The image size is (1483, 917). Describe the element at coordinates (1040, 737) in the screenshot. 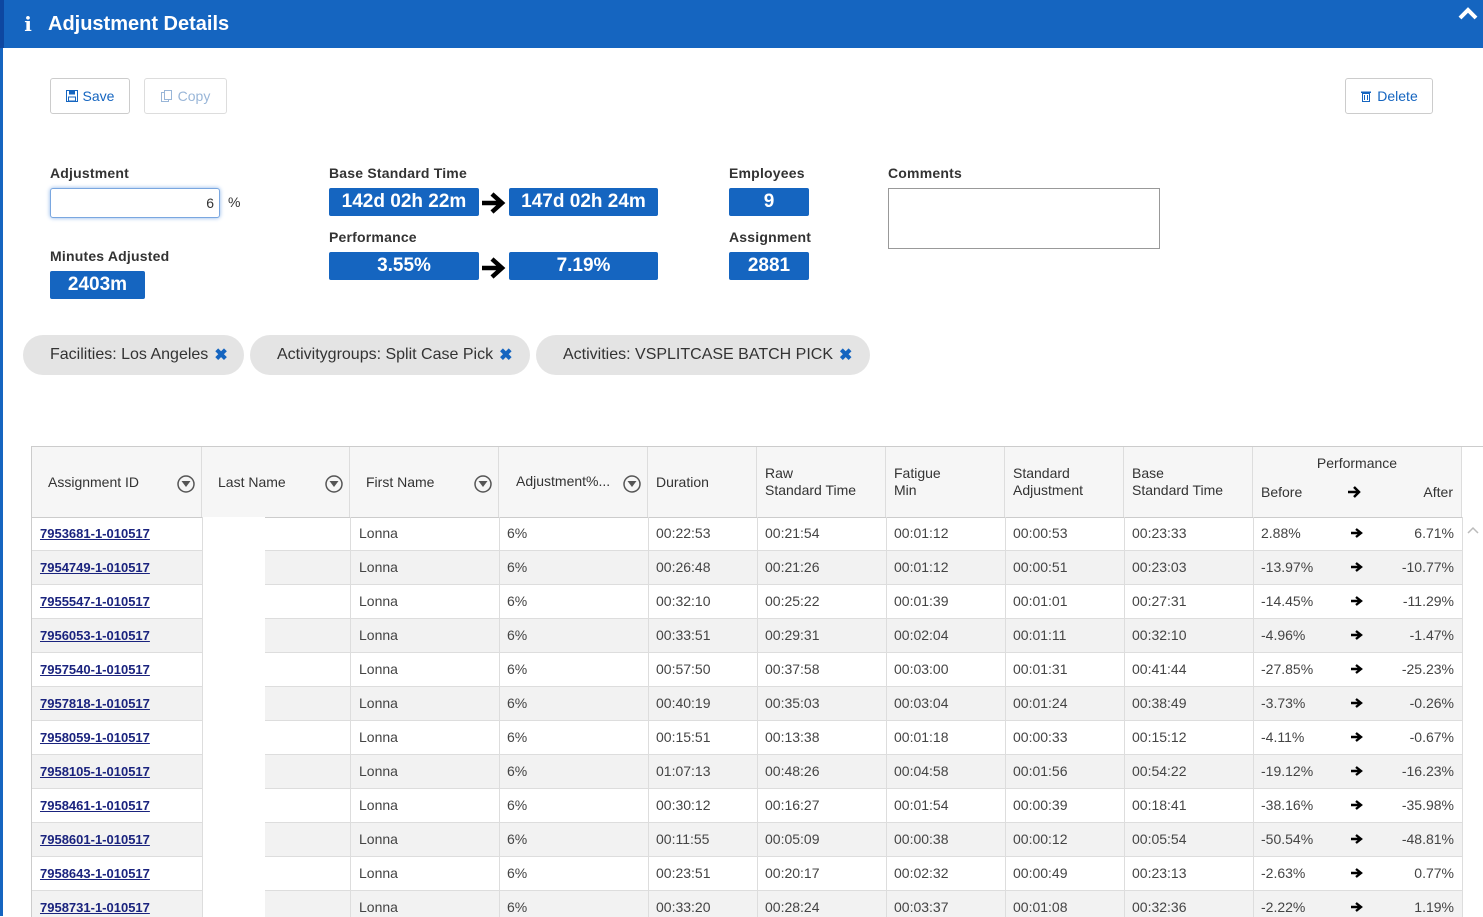

I see `standard-adjustment-cell: 00:00:33` at that location.